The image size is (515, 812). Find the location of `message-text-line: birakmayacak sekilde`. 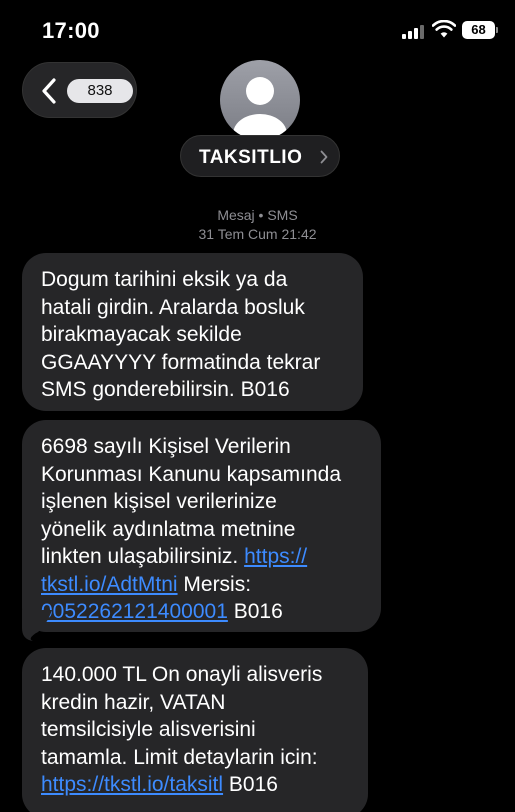

message-text-line: birakmayacak sekilde is located at coordinates (141, 334).